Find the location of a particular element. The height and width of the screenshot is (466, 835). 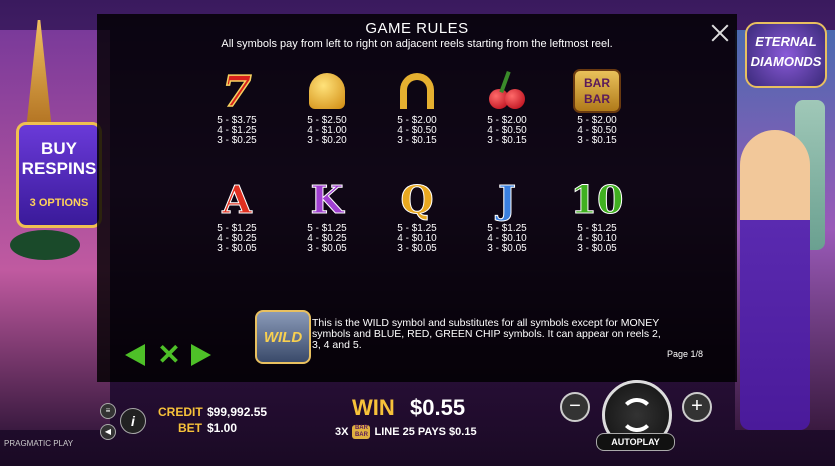

increase-bet-button: + is located at coordinates (697, 407).